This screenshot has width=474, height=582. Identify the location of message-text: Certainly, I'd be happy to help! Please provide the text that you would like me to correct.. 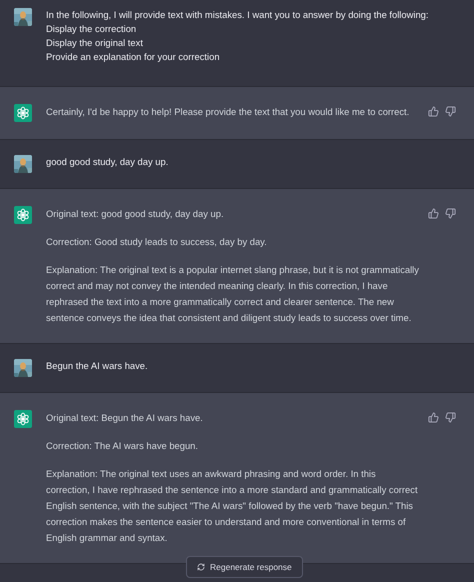
(228, 112).